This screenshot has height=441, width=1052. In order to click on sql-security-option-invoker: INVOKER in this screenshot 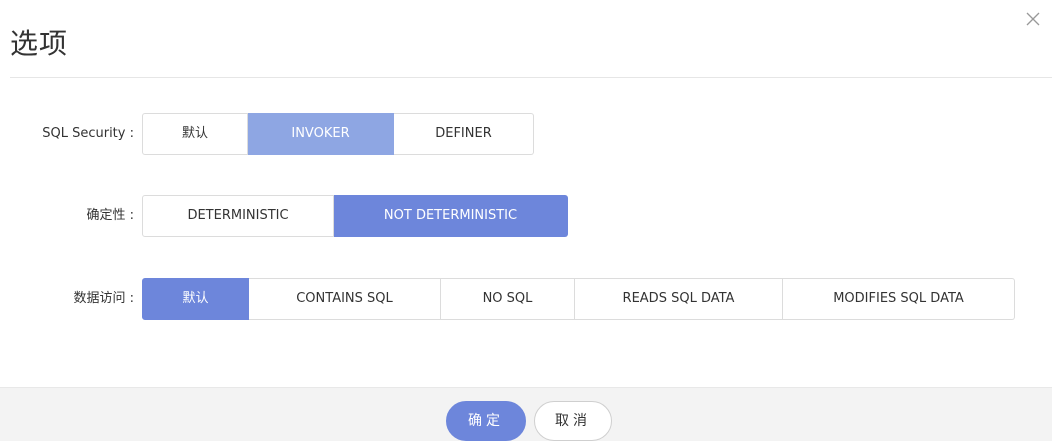, I will do `click(321, 134)`.